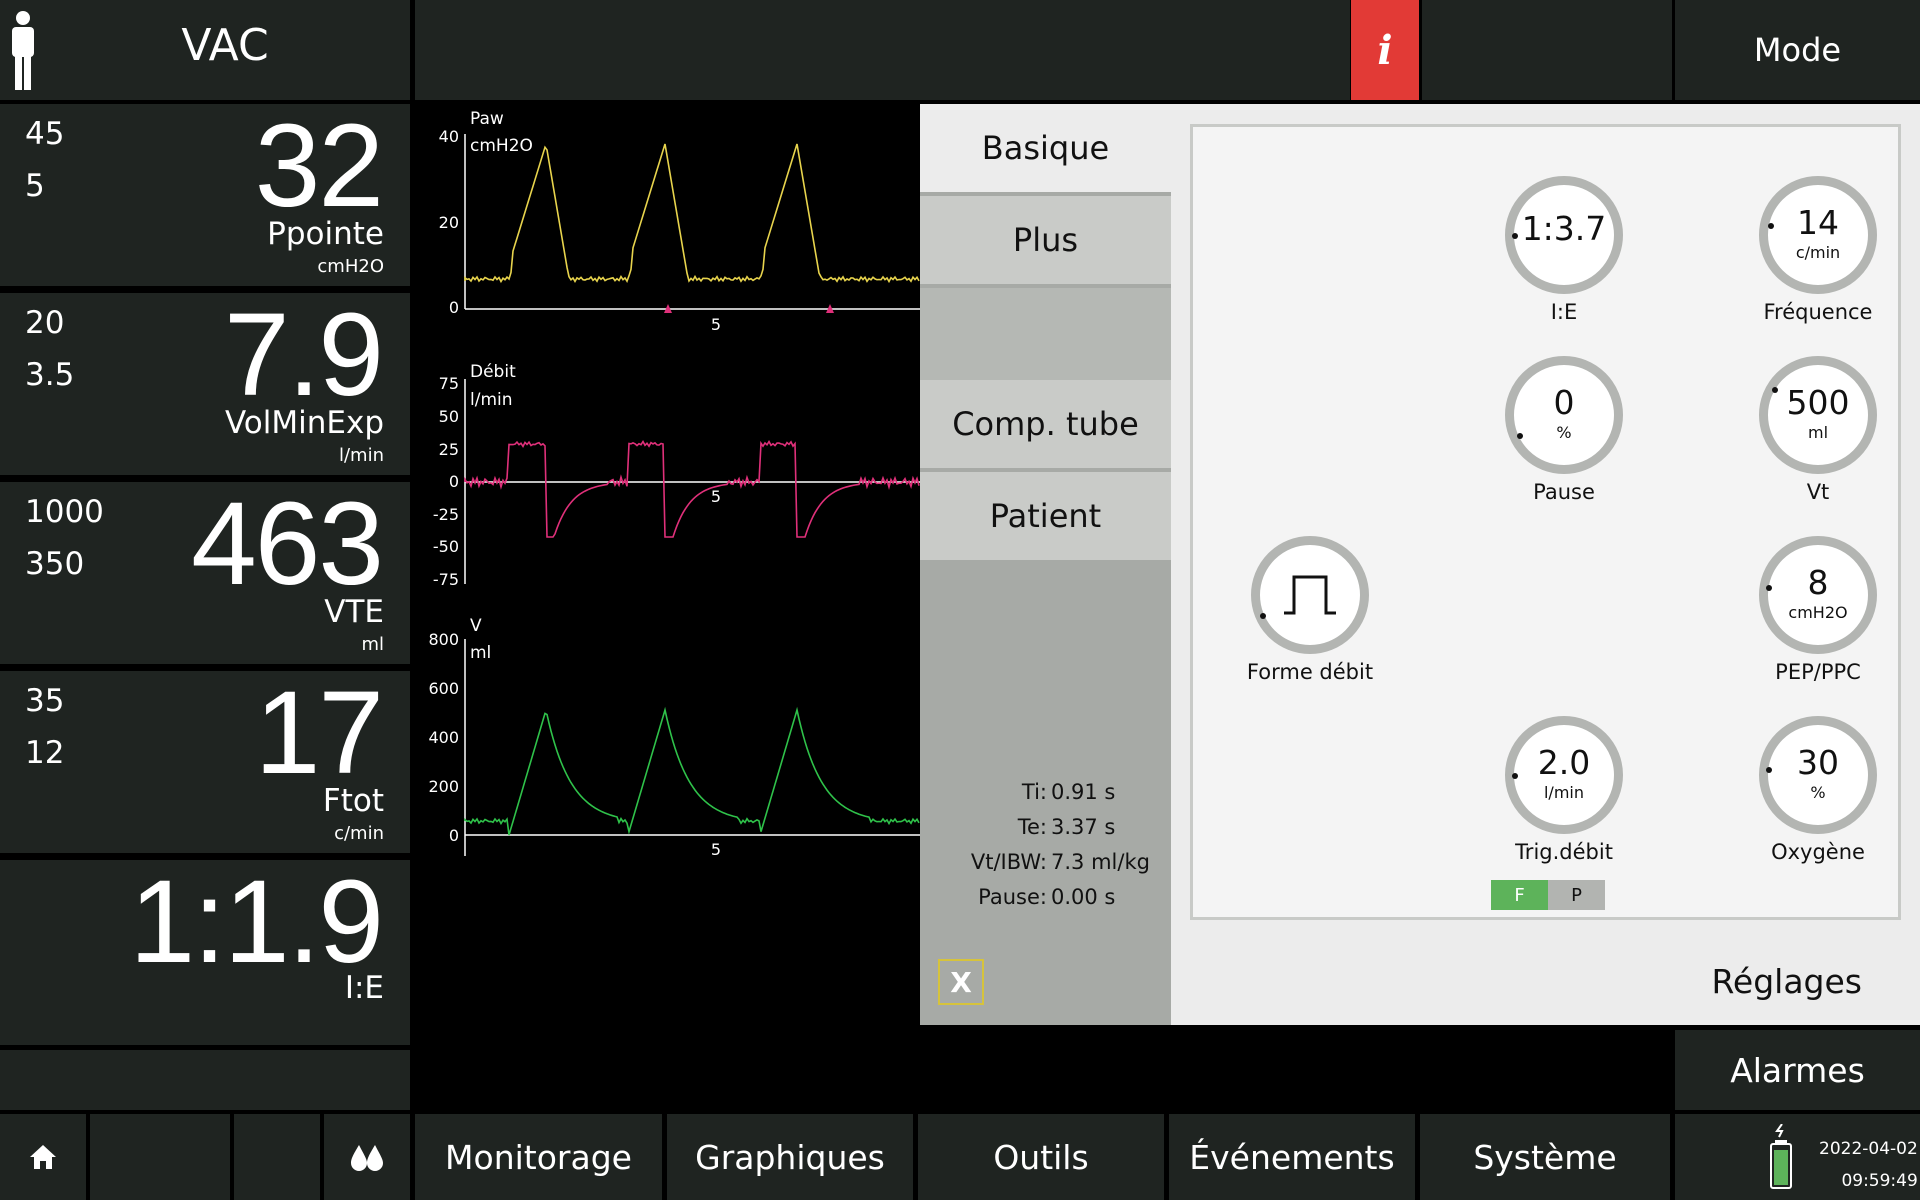 Image resolution: width=1920 pixels, height=1200 pixels. I want to click on nebulizer-button, so click(367, 1157).